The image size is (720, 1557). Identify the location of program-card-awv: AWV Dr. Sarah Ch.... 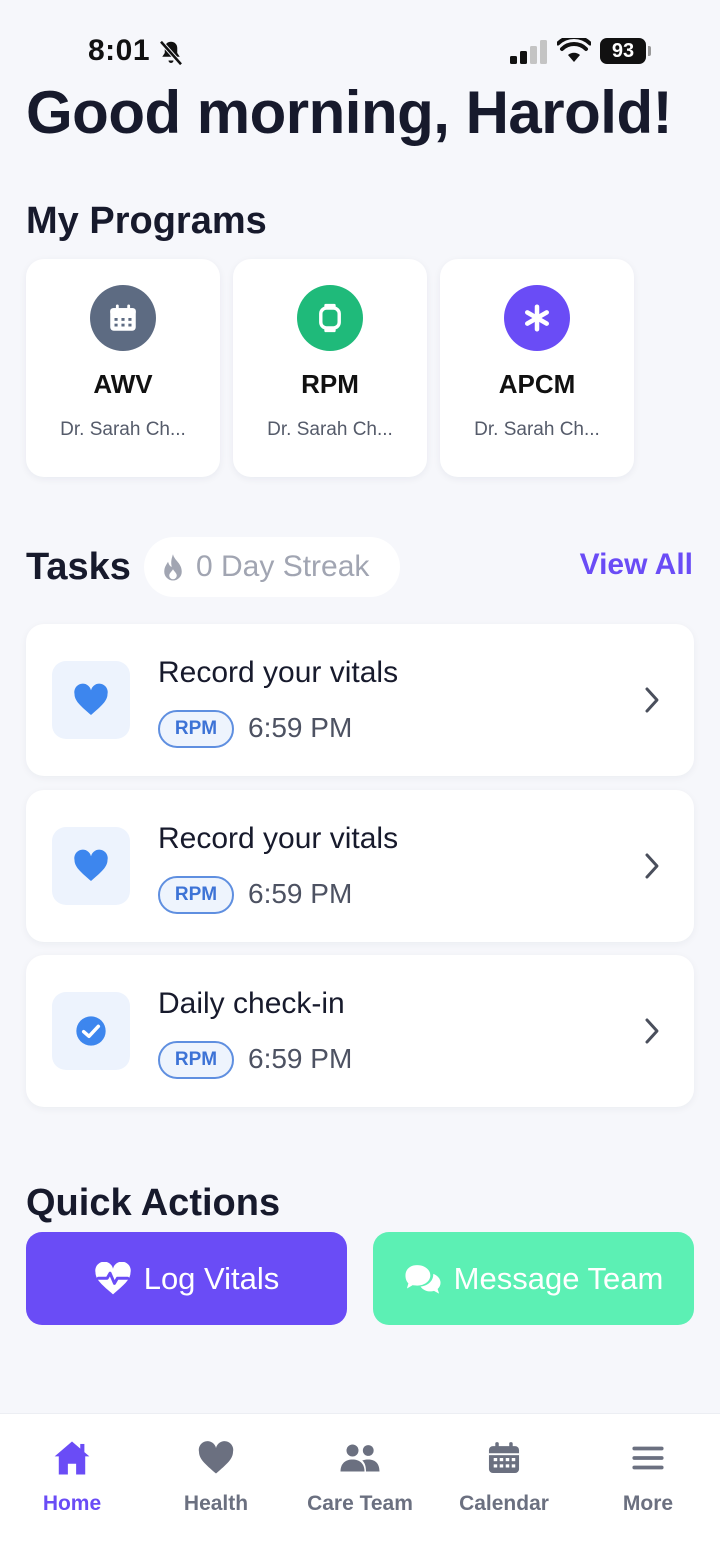
(123, 368).